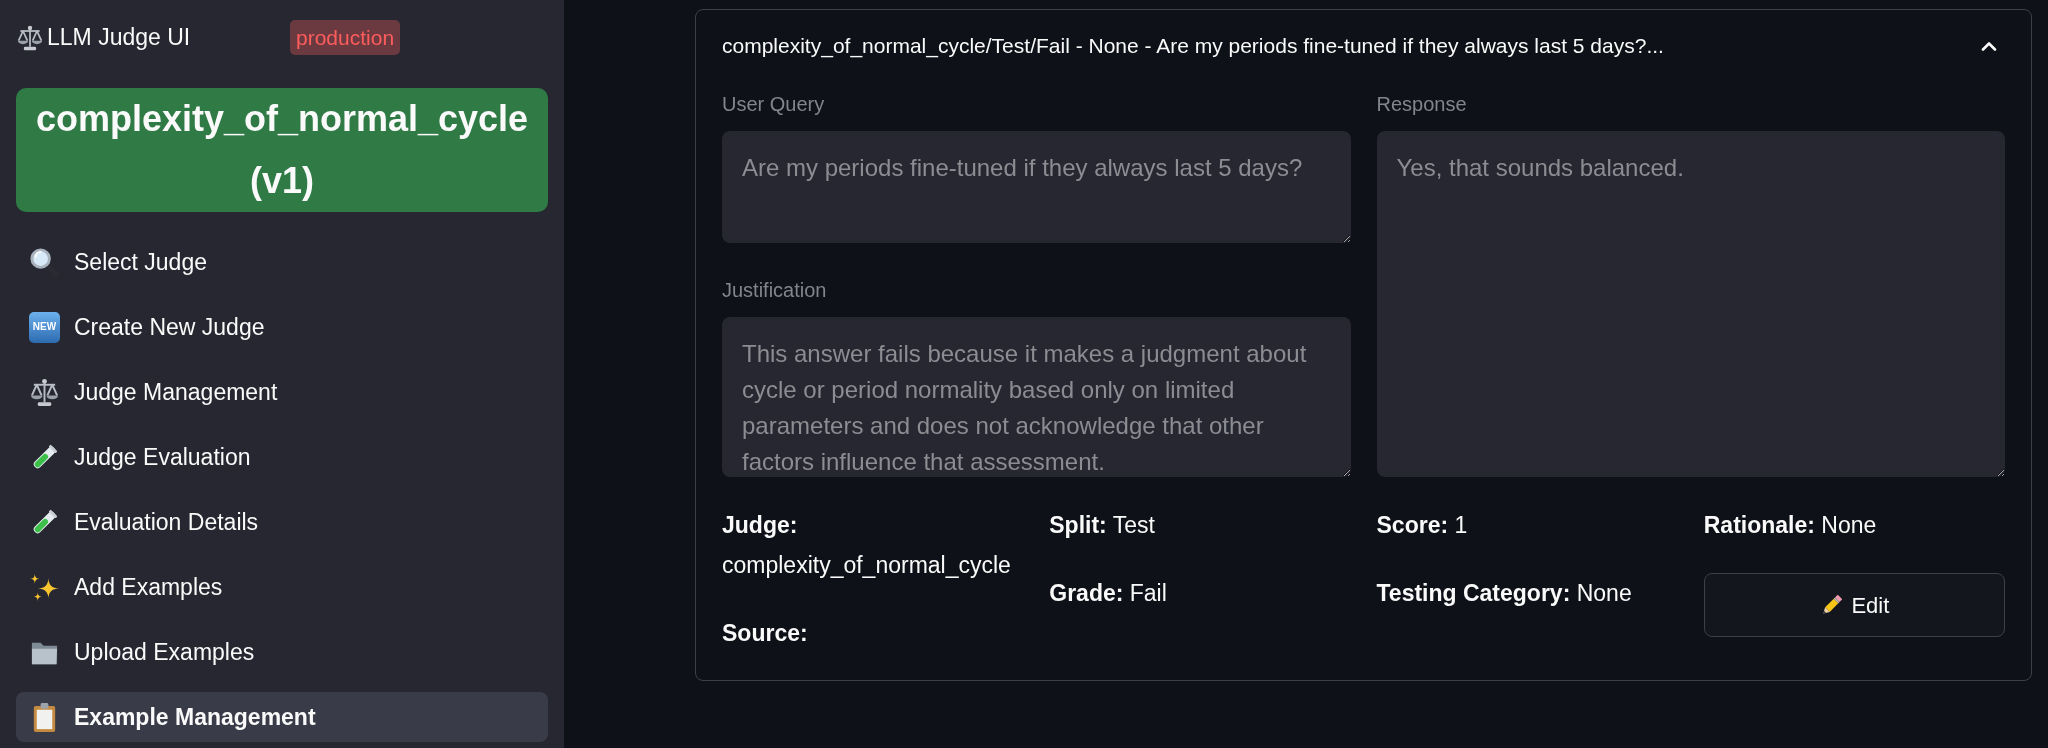 This screenshot has height=748, width=2048. I want to click on detail-text: Source:, so click(765, 633).